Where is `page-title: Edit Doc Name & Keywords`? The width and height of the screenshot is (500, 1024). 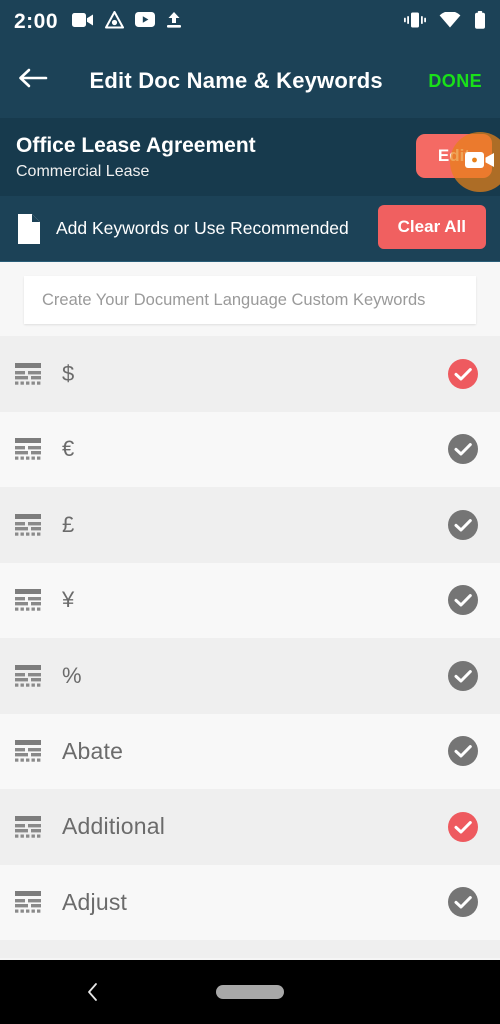
page-title: Edit Doc Name & Keywords is located at coordinates (236, 80).